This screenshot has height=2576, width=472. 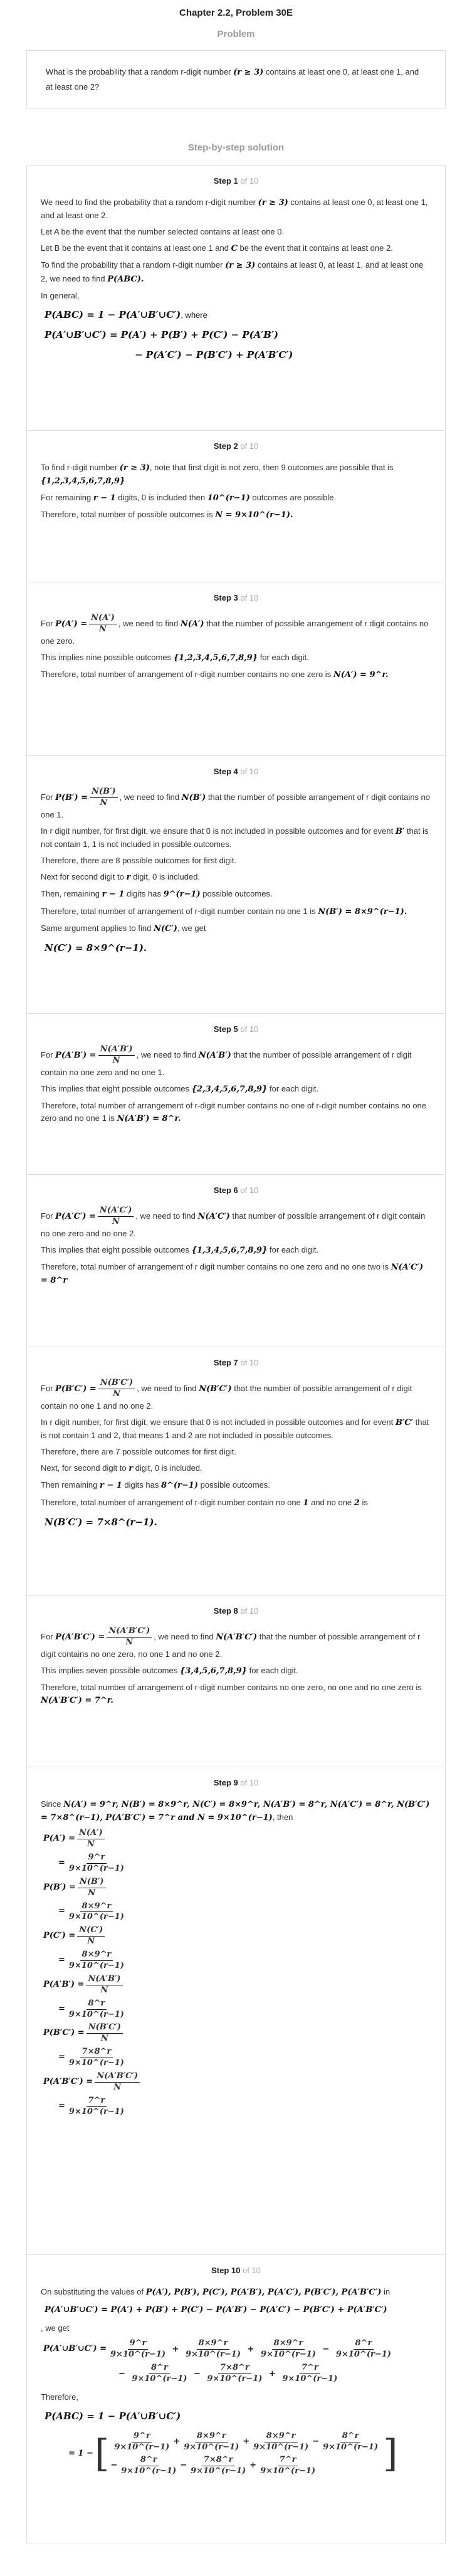 I want to click on fraction: N(A′B′) N, so click(x=104, y=1985).